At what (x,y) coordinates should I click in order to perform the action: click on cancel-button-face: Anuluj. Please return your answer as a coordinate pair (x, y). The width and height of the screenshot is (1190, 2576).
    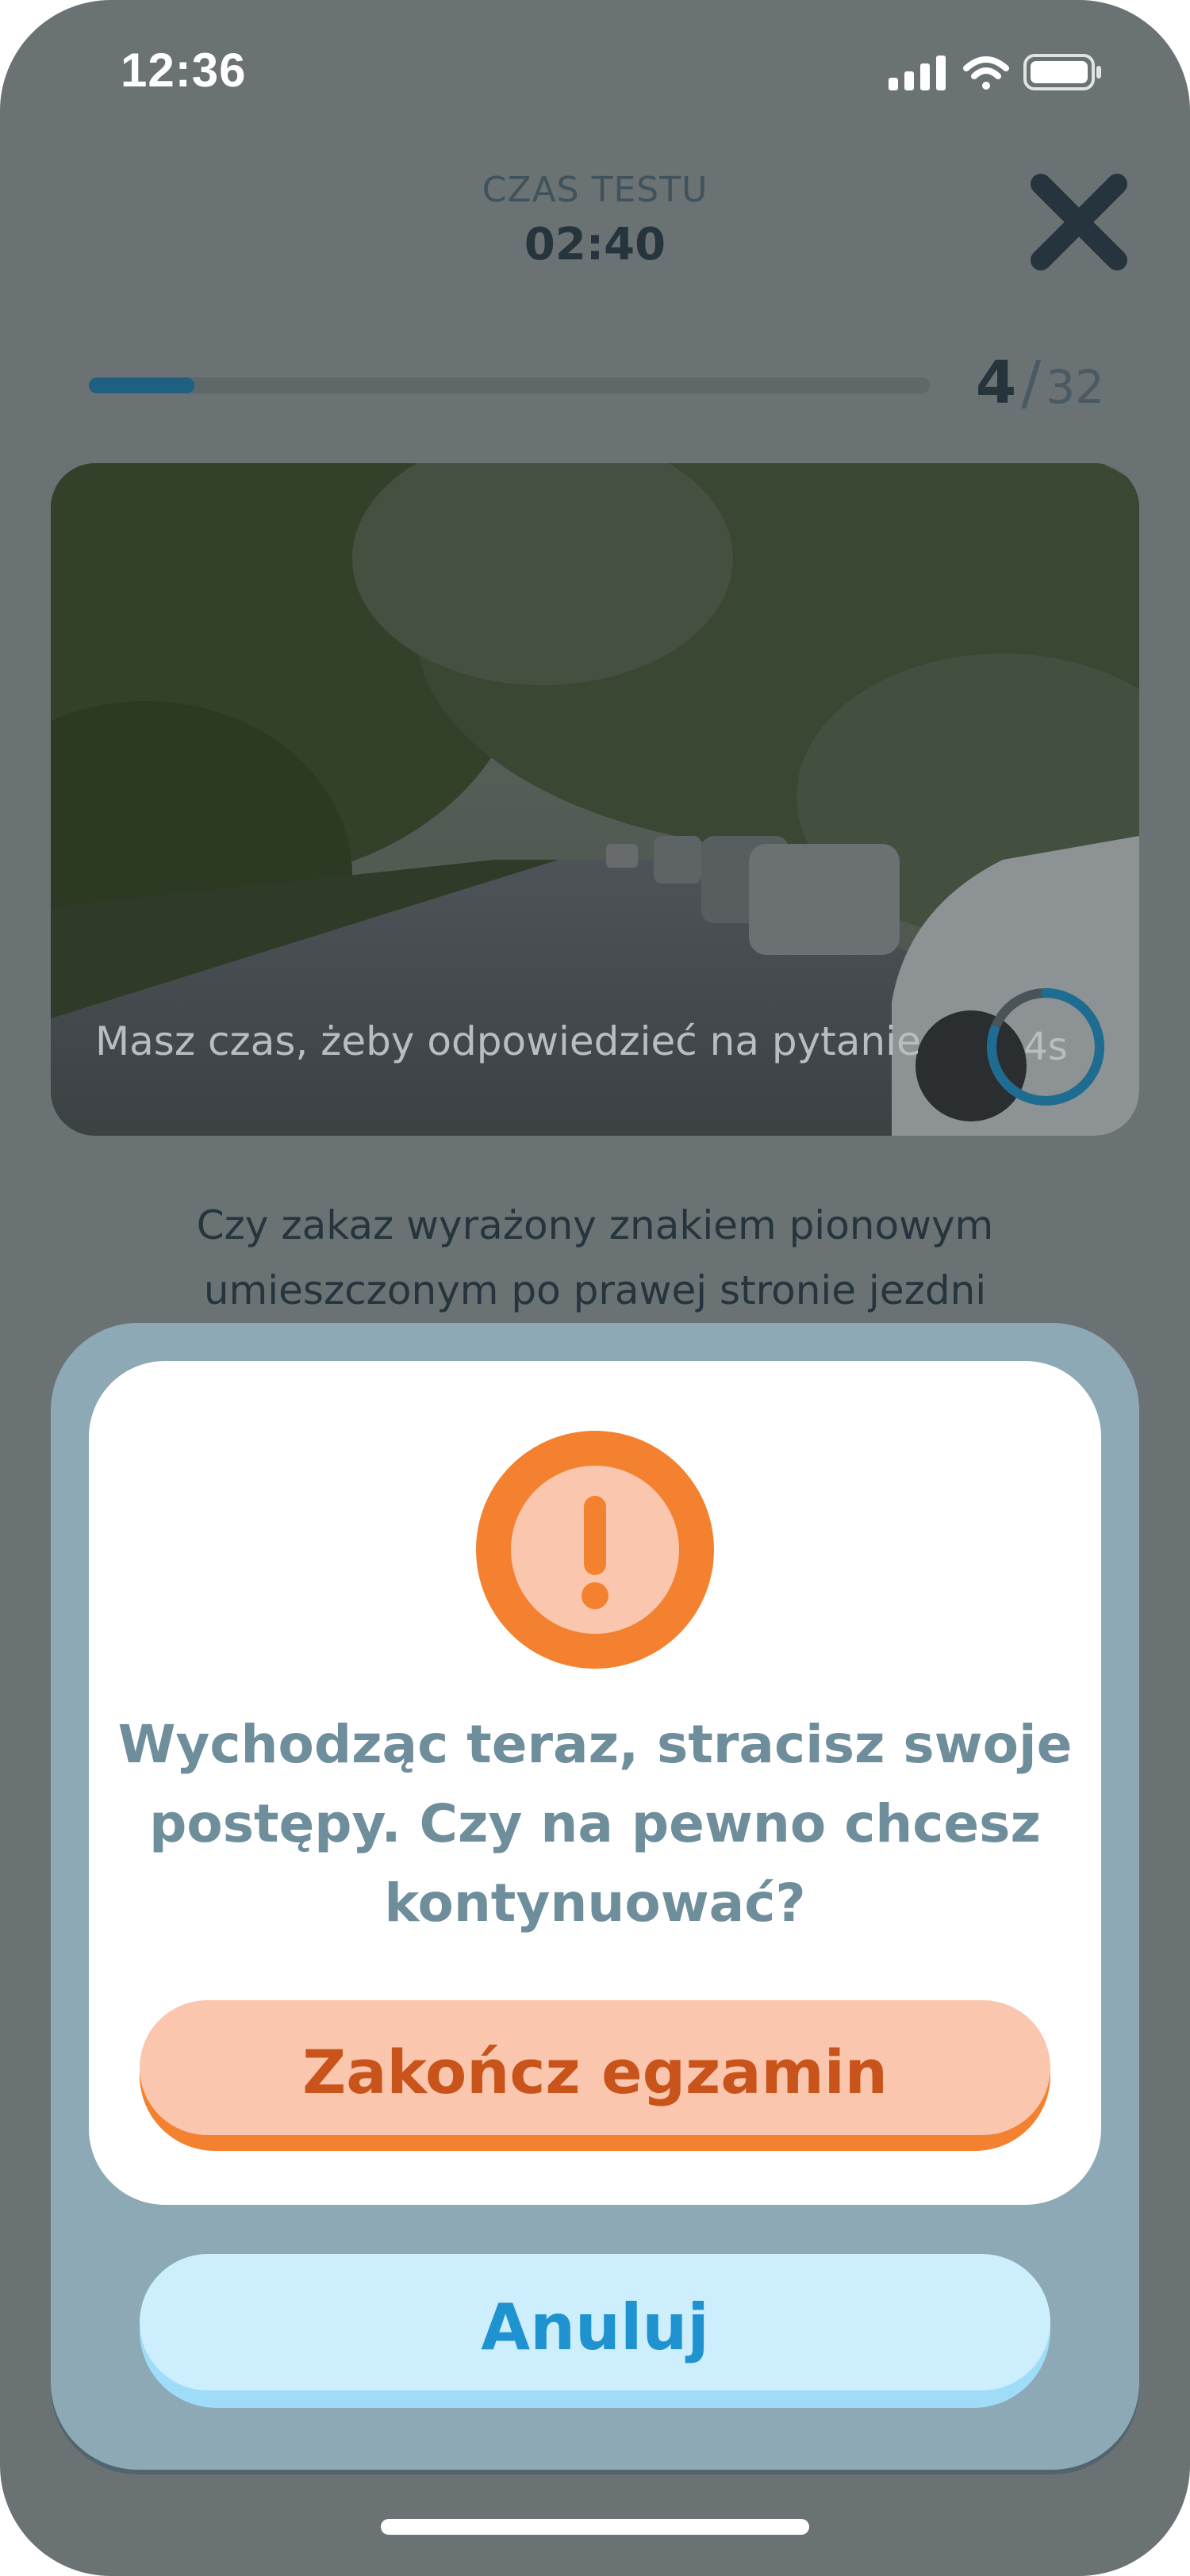
    Looking at the image, I should click on (595, 2322).